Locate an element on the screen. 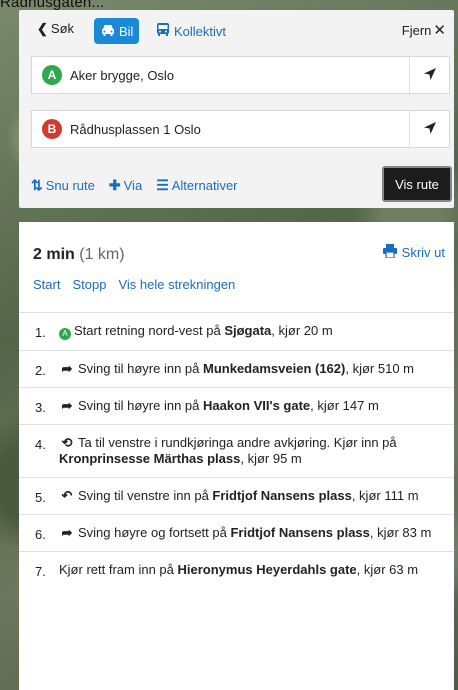 Image resolution: width=458 pixels, height=690 pixels. swap-route-button: ⇅ Snu rute is located at coordinates (63, 185).